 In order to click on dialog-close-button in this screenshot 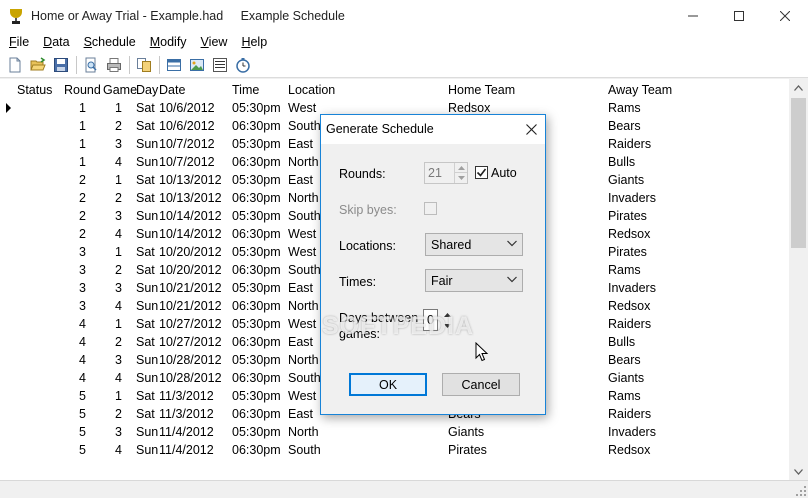, I will do `click(531, 129)`.